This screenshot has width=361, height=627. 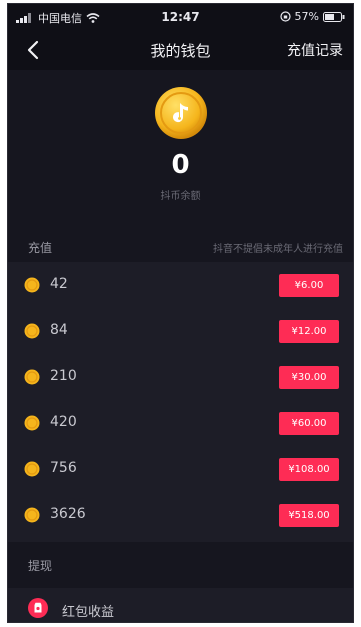 I want to click on price-button: ¥518.00, so click(x=309, y=515).